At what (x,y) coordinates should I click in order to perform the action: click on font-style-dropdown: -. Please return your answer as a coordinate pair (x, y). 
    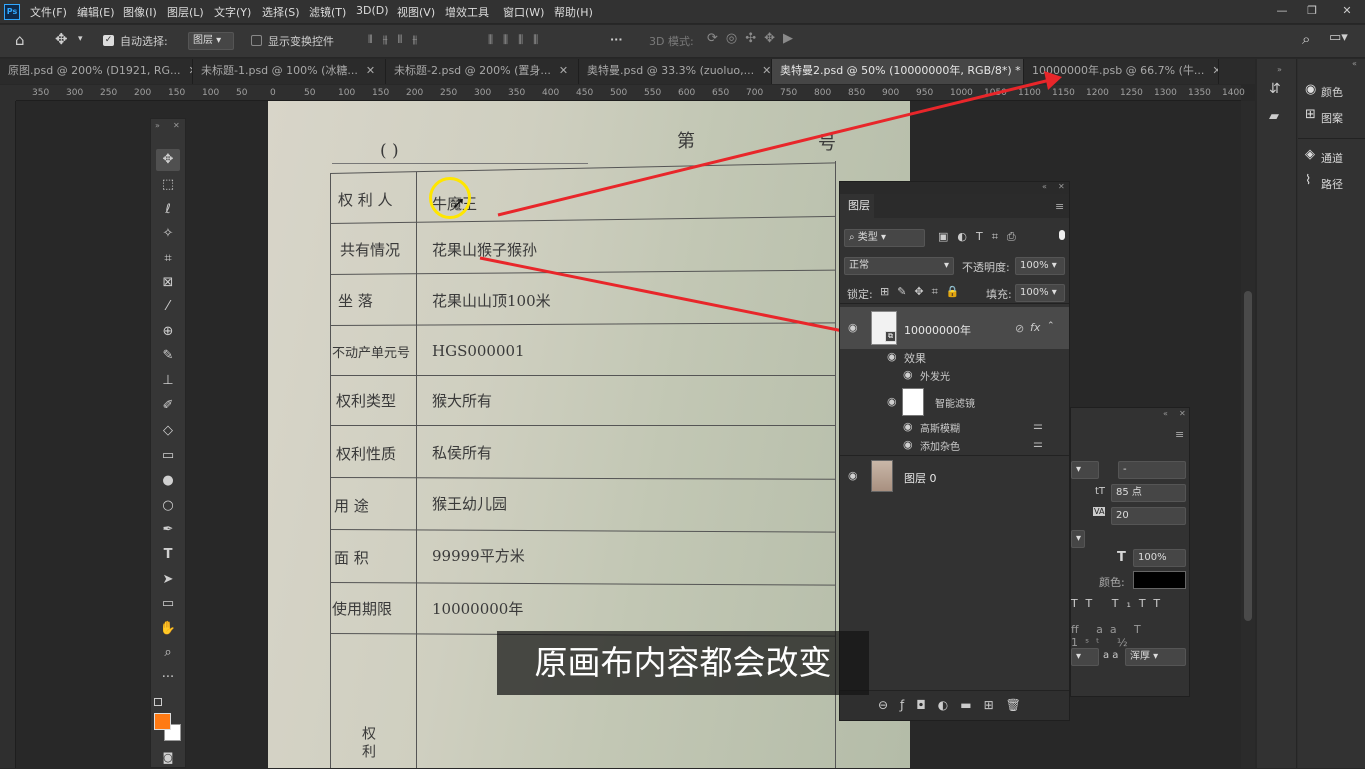
    Looking at the image, I should click on (1152, 470).